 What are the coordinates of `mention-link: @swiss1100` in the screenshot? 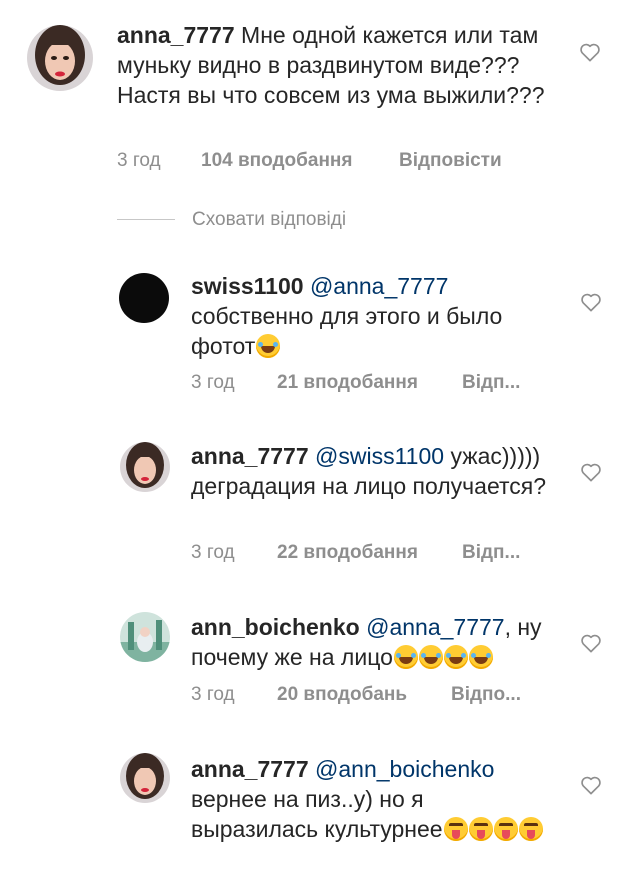 It's located at (379, 456).